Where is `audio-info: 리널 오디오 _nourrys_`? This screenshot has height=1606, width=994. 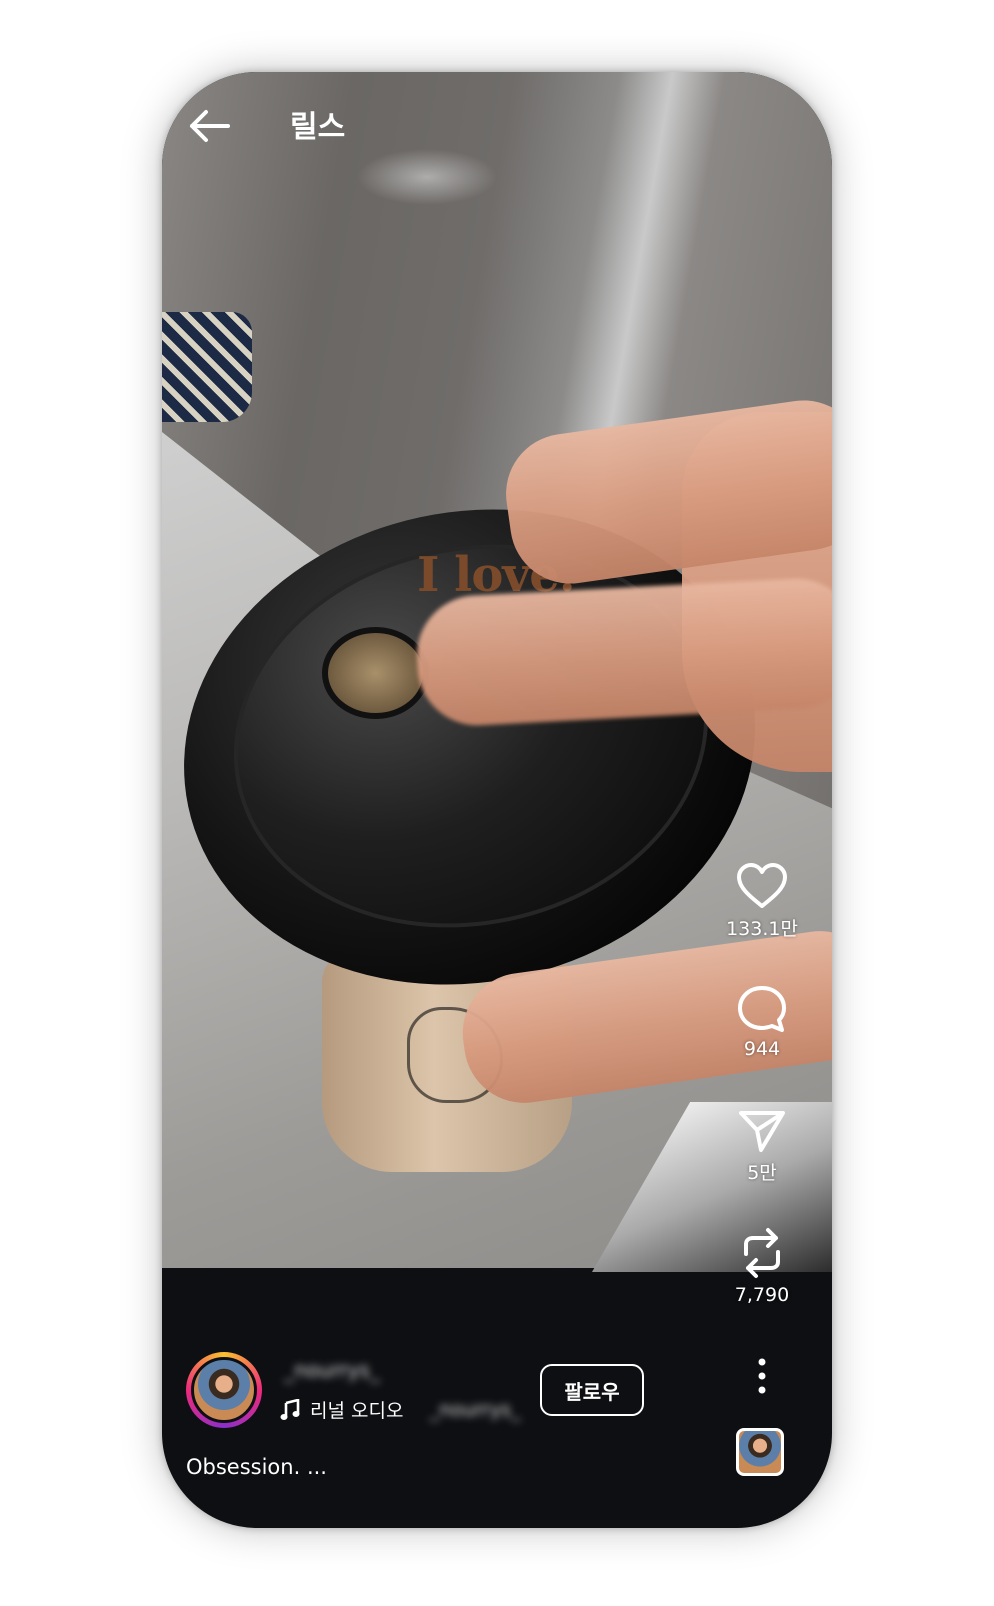
audio-info: 리널 오디오 _nourrys_ is located at coordinates (400, 1409).